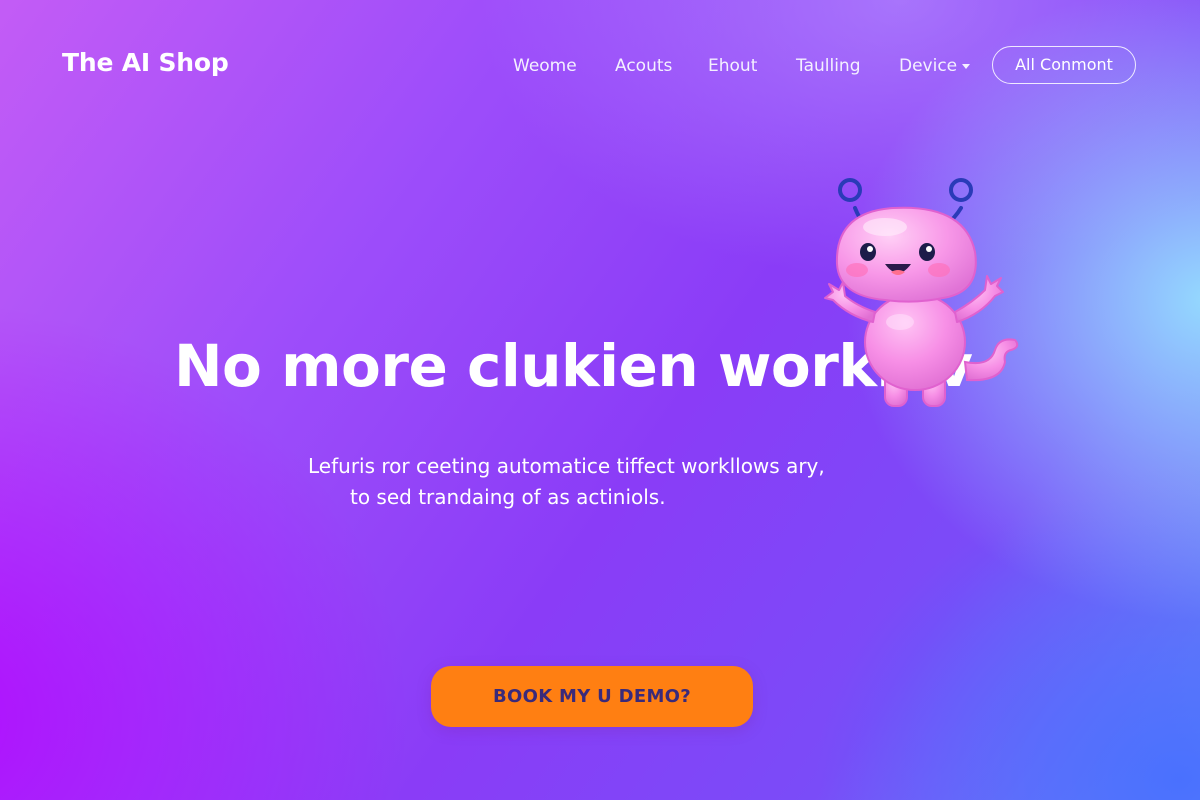  Describe the element at coordinates (928, 66) in the screenshot. I see `nav-item-device-label: Device` at that location.